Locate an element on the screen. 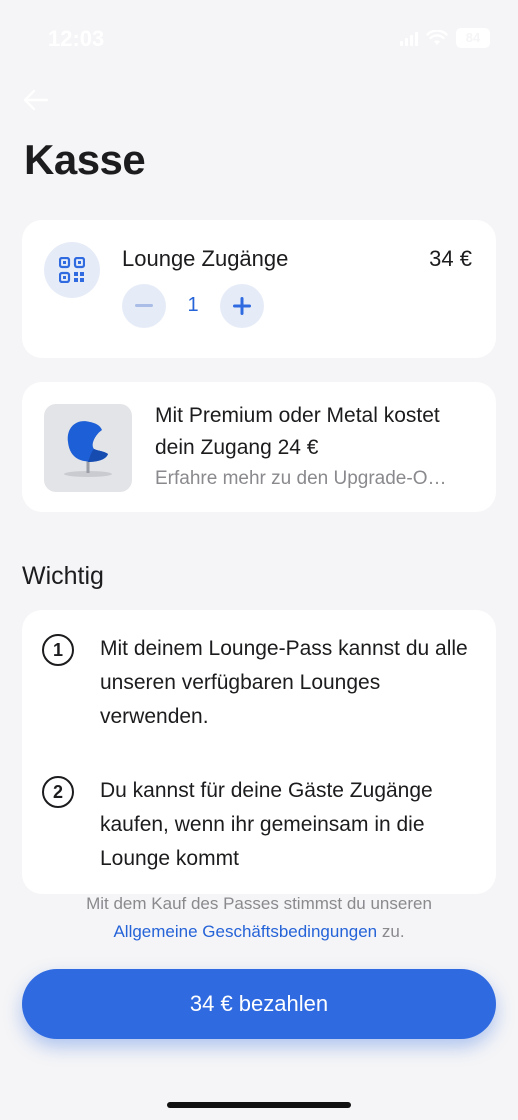  lounge-card: Lounge Zugänge 34 € 1 is located at coordinates (259, 289).